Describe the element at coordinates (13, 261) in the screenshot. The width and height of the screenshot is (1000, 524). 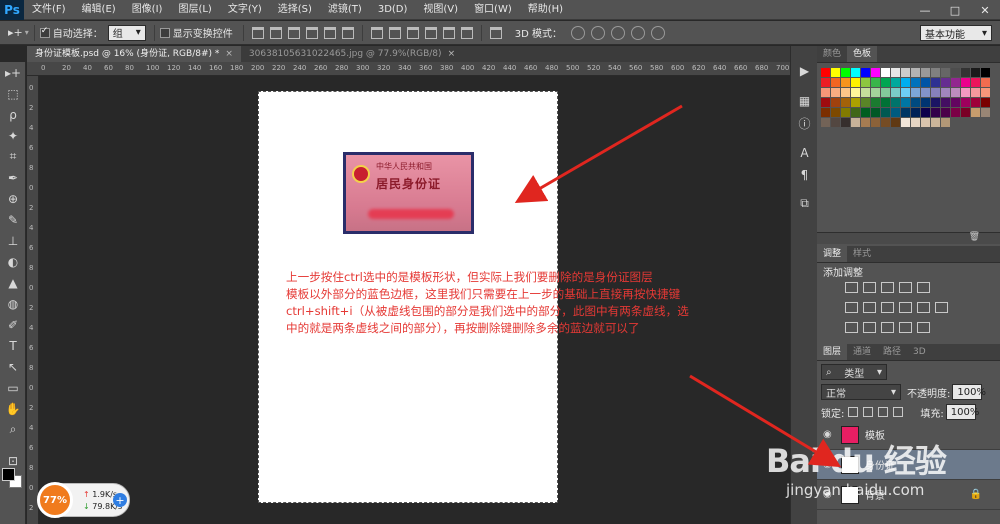
I see `history-brush-tool-icon: ◐` at that location.